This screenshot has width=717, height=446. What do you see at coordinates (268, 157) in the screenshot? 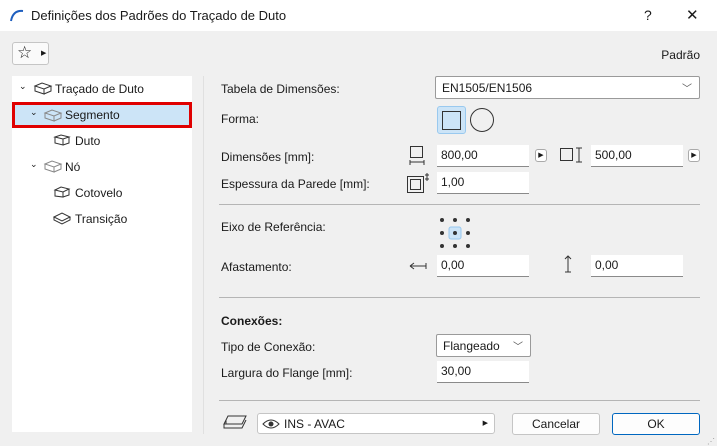
I see `dimensions-label: Dimensões [mm]:` at bounding box center [268, 157].